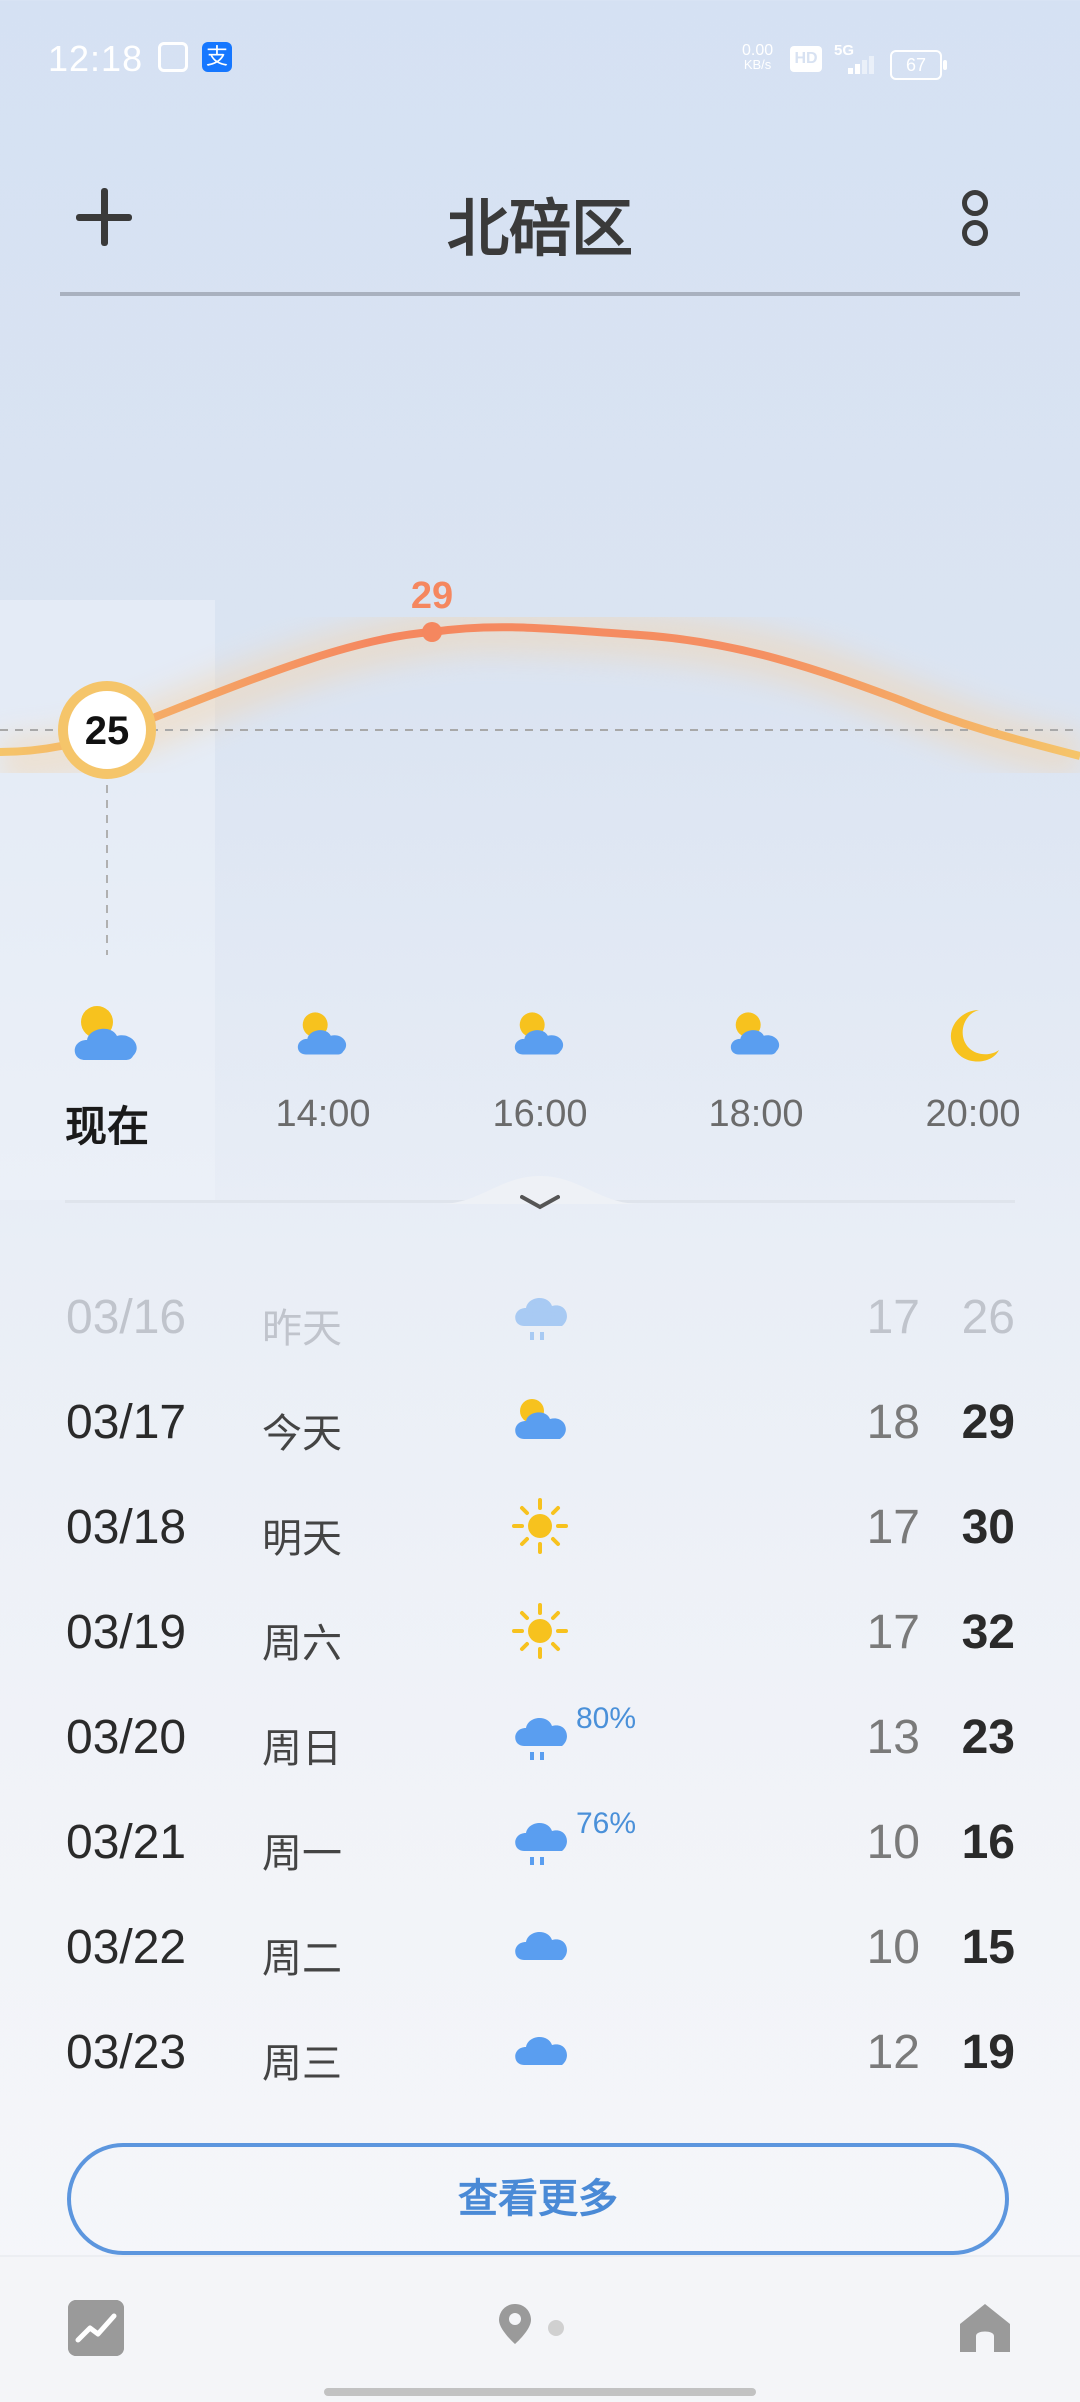 This screenshot has height=2402, width=1080. Describe the element at coordinates (756, 1068) in the screenshot. I see `hour-item: 18:00` at that location.